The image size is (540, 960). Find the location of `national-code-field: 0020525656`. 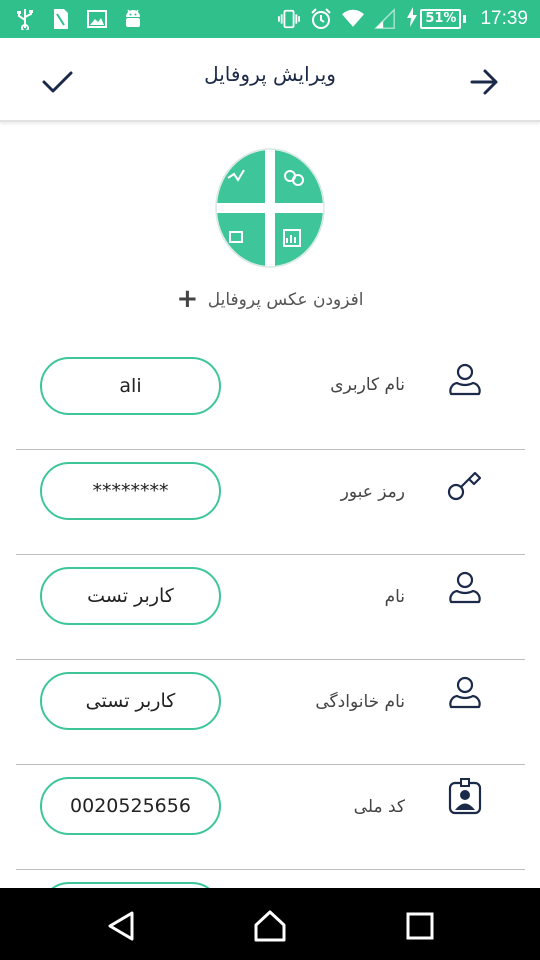

national-code-field: 0020525656 is located at coordinates (130, 806).